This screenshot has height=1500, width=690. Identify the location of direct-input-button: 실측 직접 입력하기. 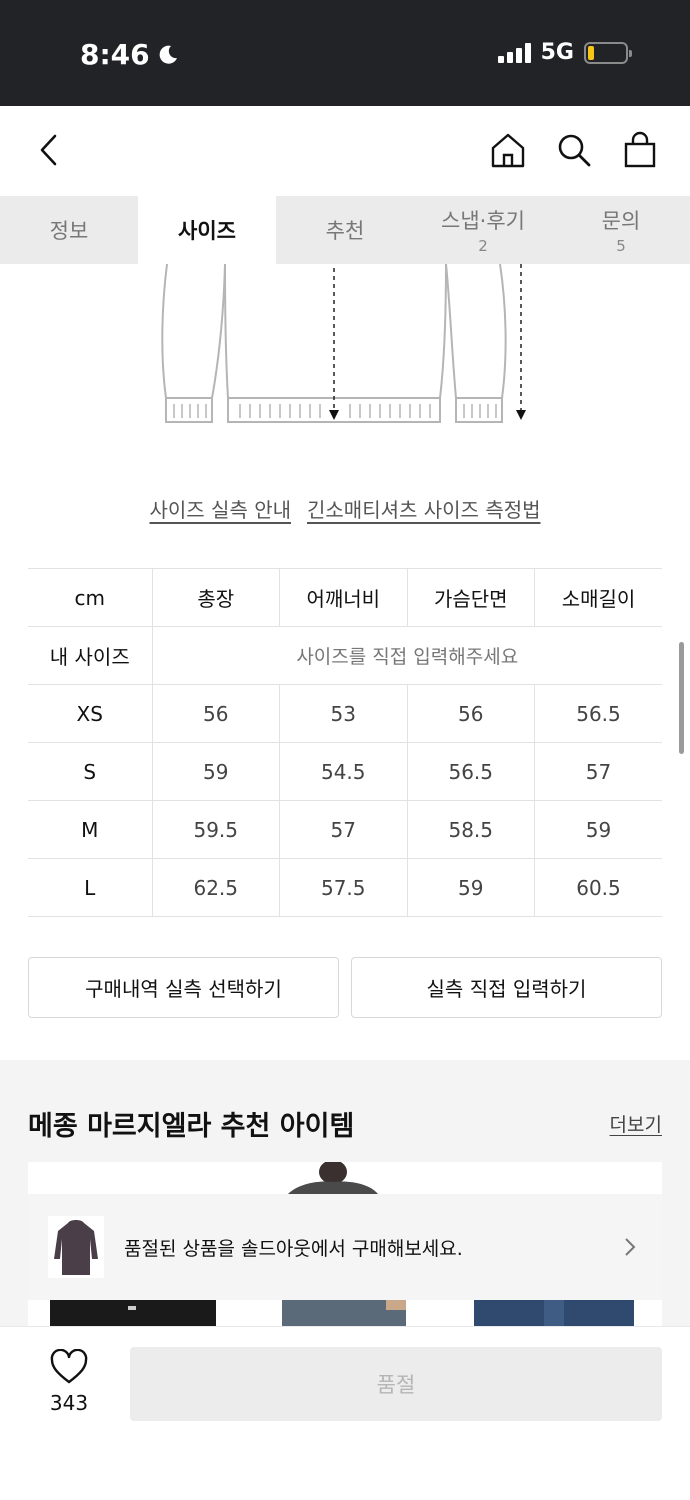
(506, 987).